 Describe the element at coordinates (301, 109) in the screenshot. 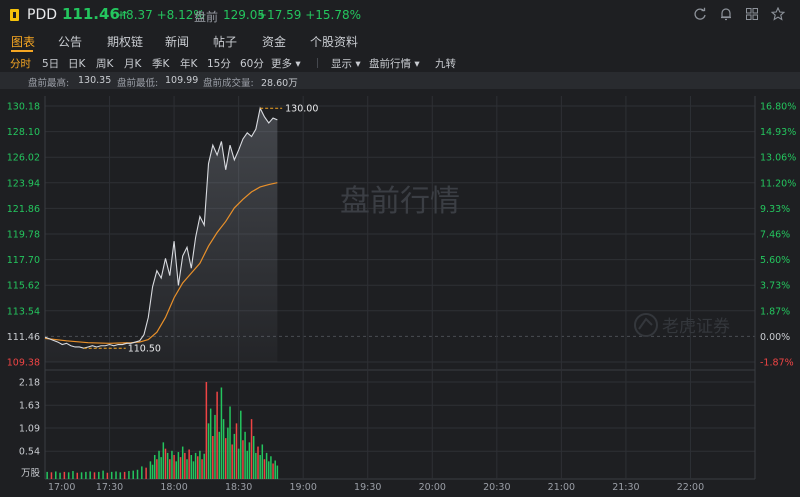

I see `high-label: 130.00` at that location.